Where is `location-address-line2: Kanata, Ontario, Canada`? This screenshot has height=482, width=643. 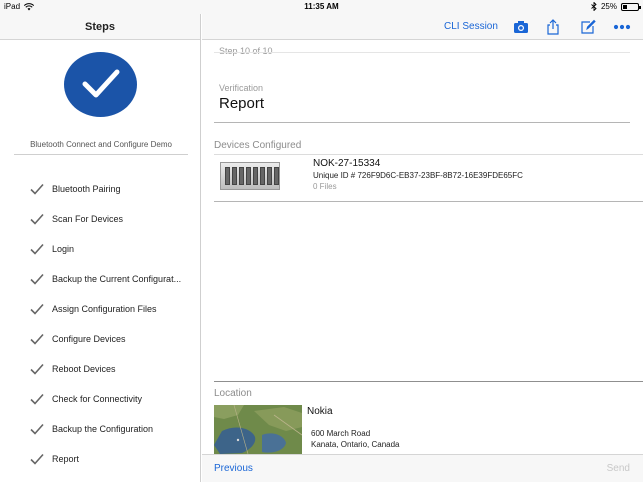 location-address-line2: Kanata, Ontario, Canada is located at coordinates (355, 444).